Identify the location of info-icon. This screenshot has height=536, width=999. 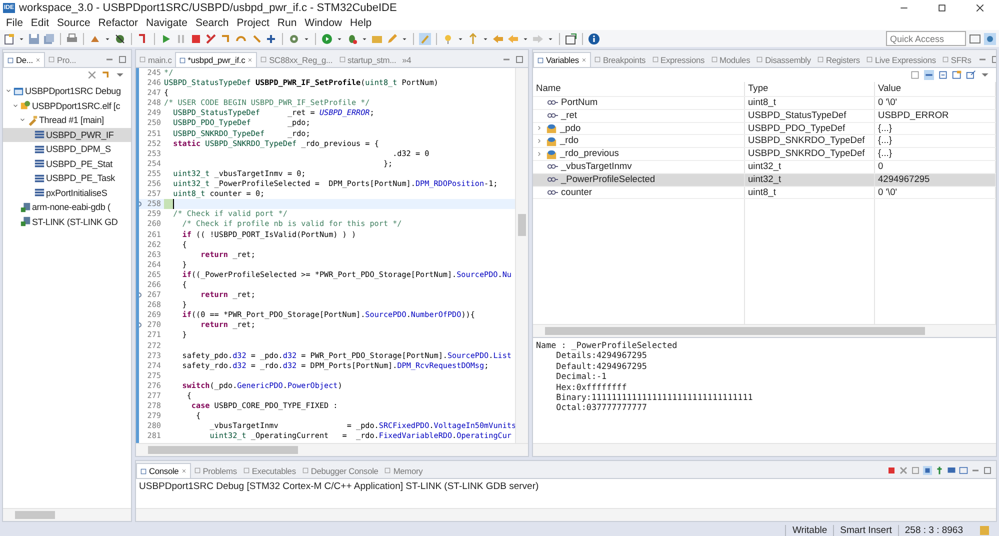
(594, 38).